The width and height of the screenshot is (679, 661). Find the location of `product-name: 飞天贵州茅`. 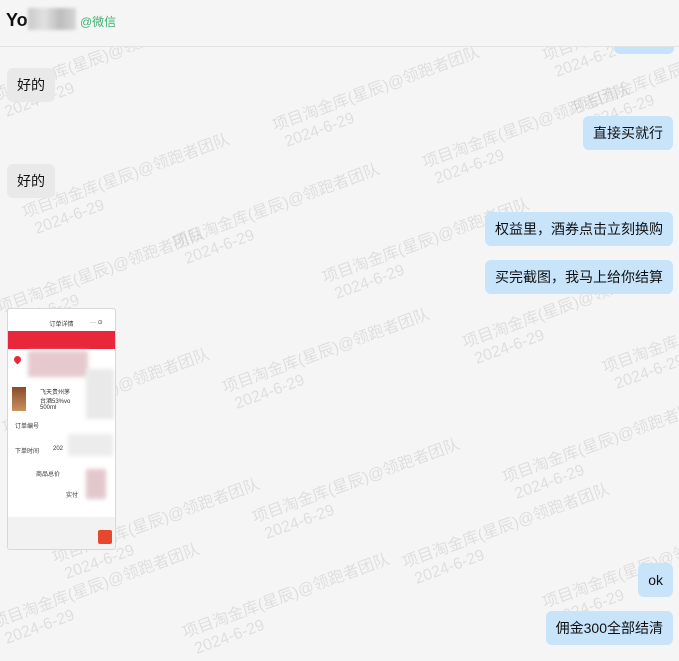

product-name: 飞天贵州茅 is located at coordinates (55, 393).